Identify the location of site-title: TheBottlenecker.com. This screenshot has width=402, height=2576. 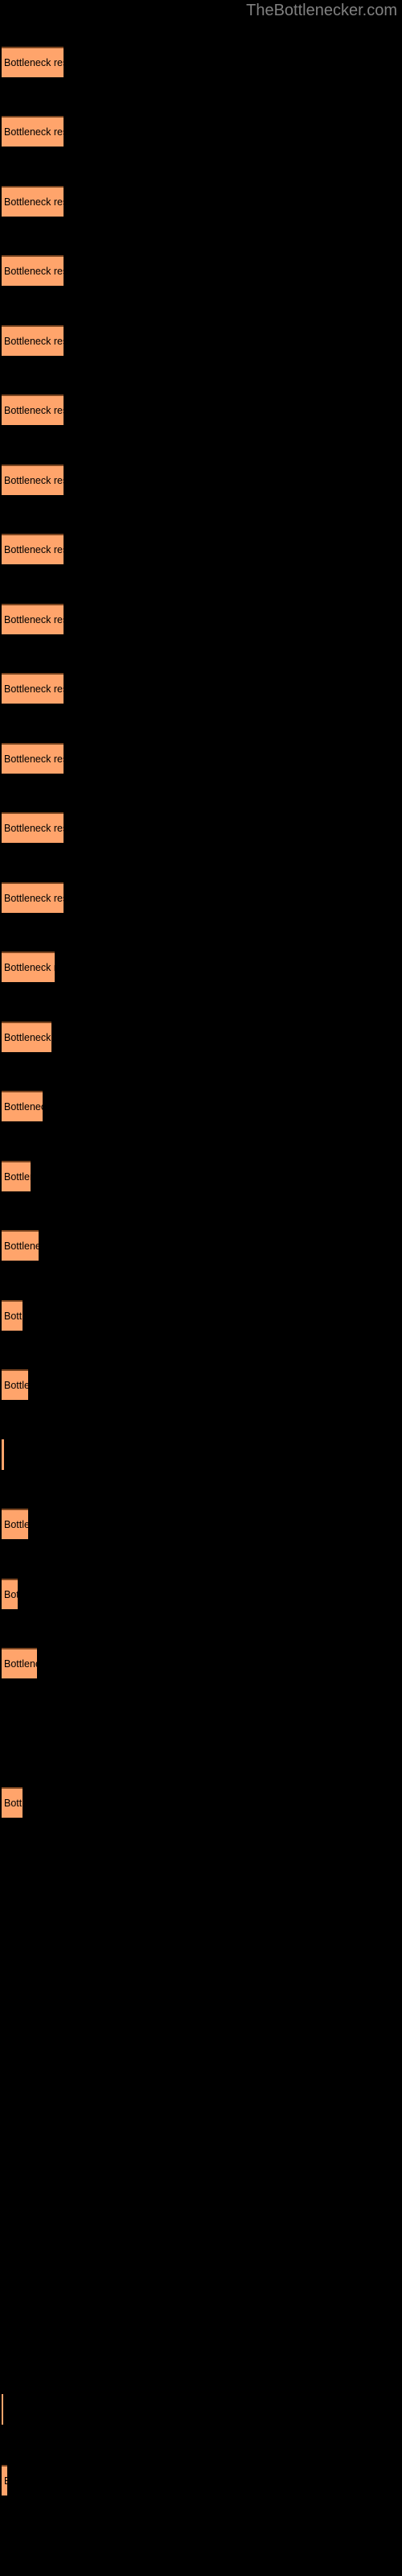
(321, 10).